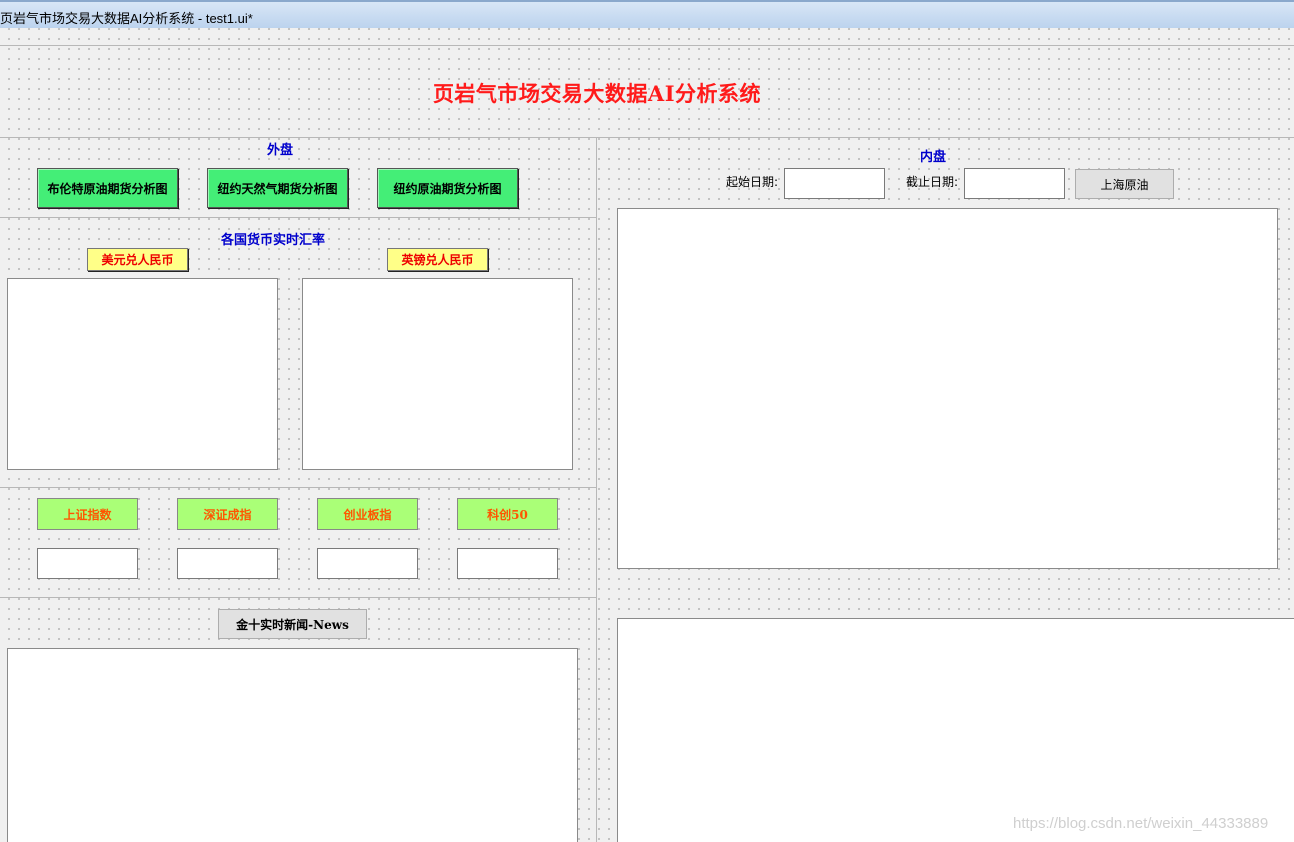 This screenshot has width=1294, height=842. What do you see at coordinates (647, 137) in the screenshot?
I see `divider-header` at bounding box center [647, 137].